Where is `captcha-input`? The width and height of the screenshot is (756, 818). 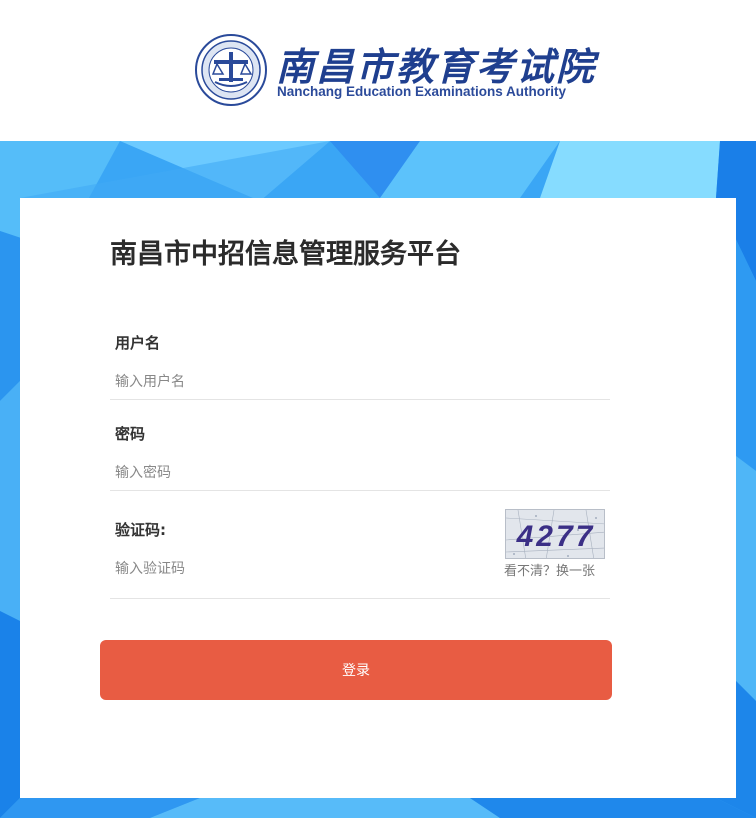 captcha-input is located at coordinates (300, 568).